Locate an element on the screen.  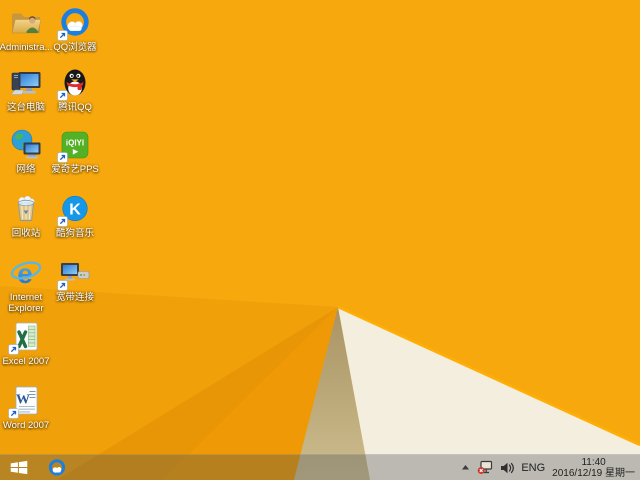
svg-text: W is located at coordinates (23, 400).